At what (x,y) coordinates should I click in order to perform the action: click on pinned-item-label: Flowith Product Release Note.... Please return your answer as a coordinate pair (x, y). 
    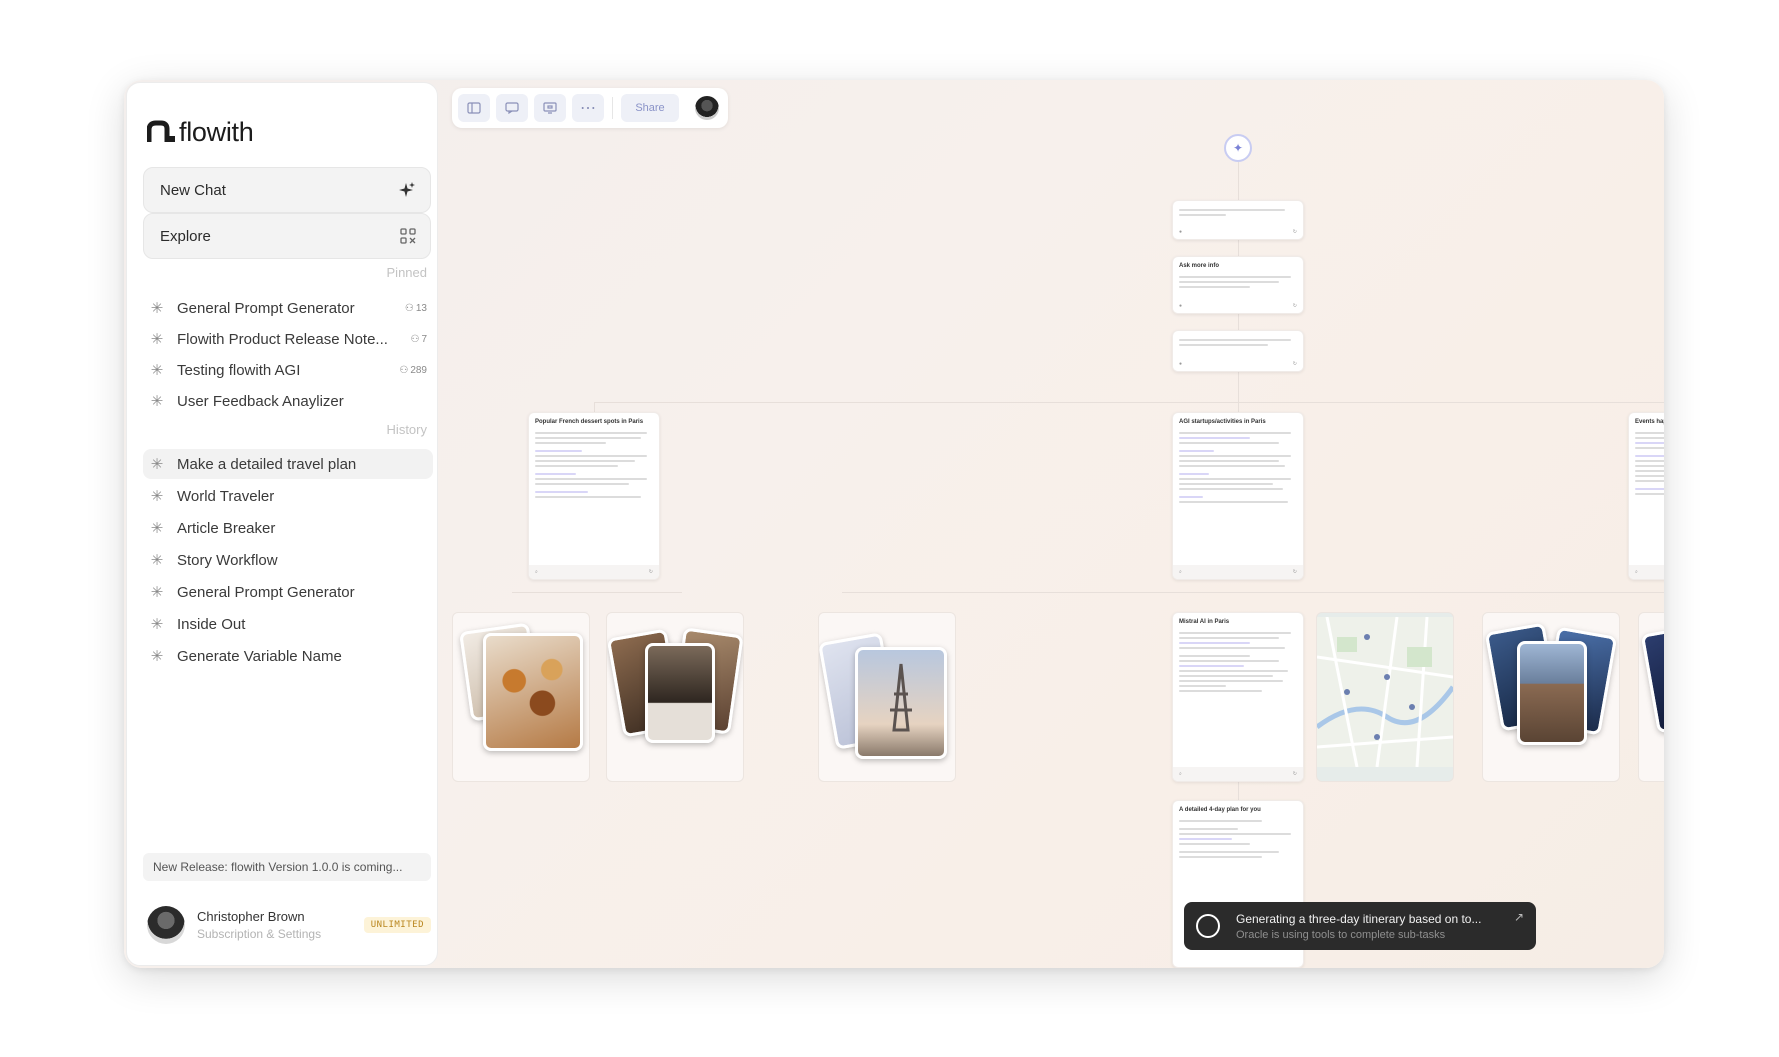
    Looking at the image, I should click on (282, 339).